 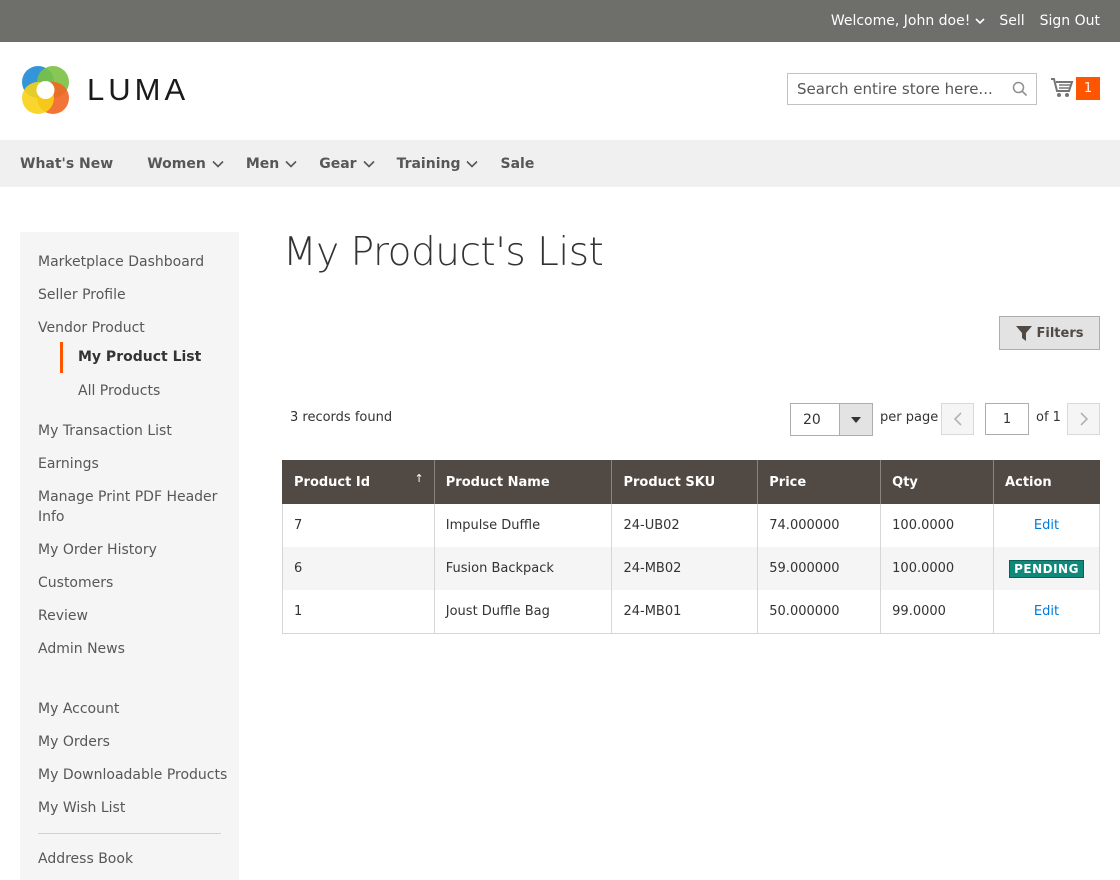 I want to click on luma-logo-icon, so click(x=45, y=90).